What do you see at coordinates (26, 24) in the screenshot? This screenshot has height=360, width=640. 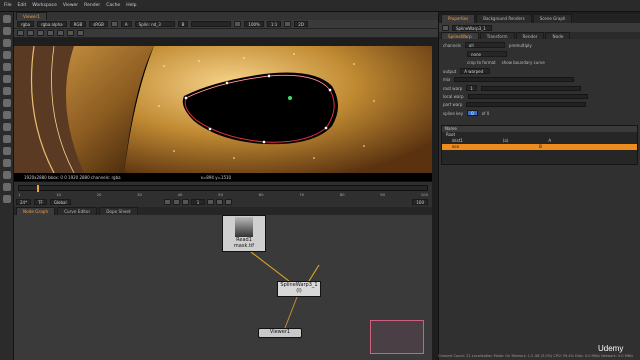 I see `channels-select: rgba` at bounding box center [26, 24].